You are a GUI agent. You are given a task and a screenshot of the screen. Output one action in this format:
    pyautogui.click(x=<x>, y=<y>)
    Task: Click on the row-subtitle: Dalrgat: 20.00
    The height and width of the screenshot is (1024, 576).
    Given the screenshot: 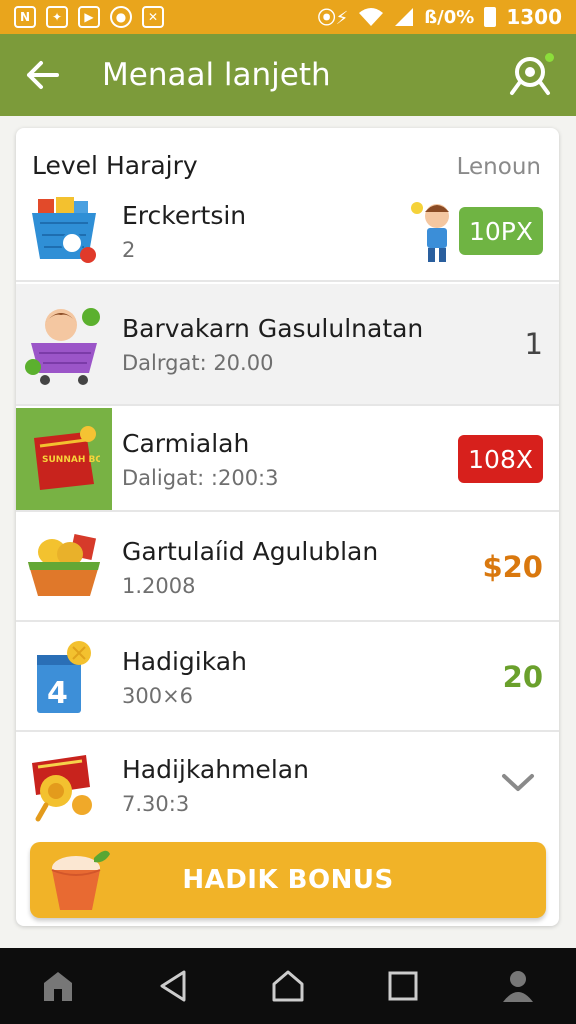 What is the action you would take?
    pyautogui.click(x=198, y=362)
    